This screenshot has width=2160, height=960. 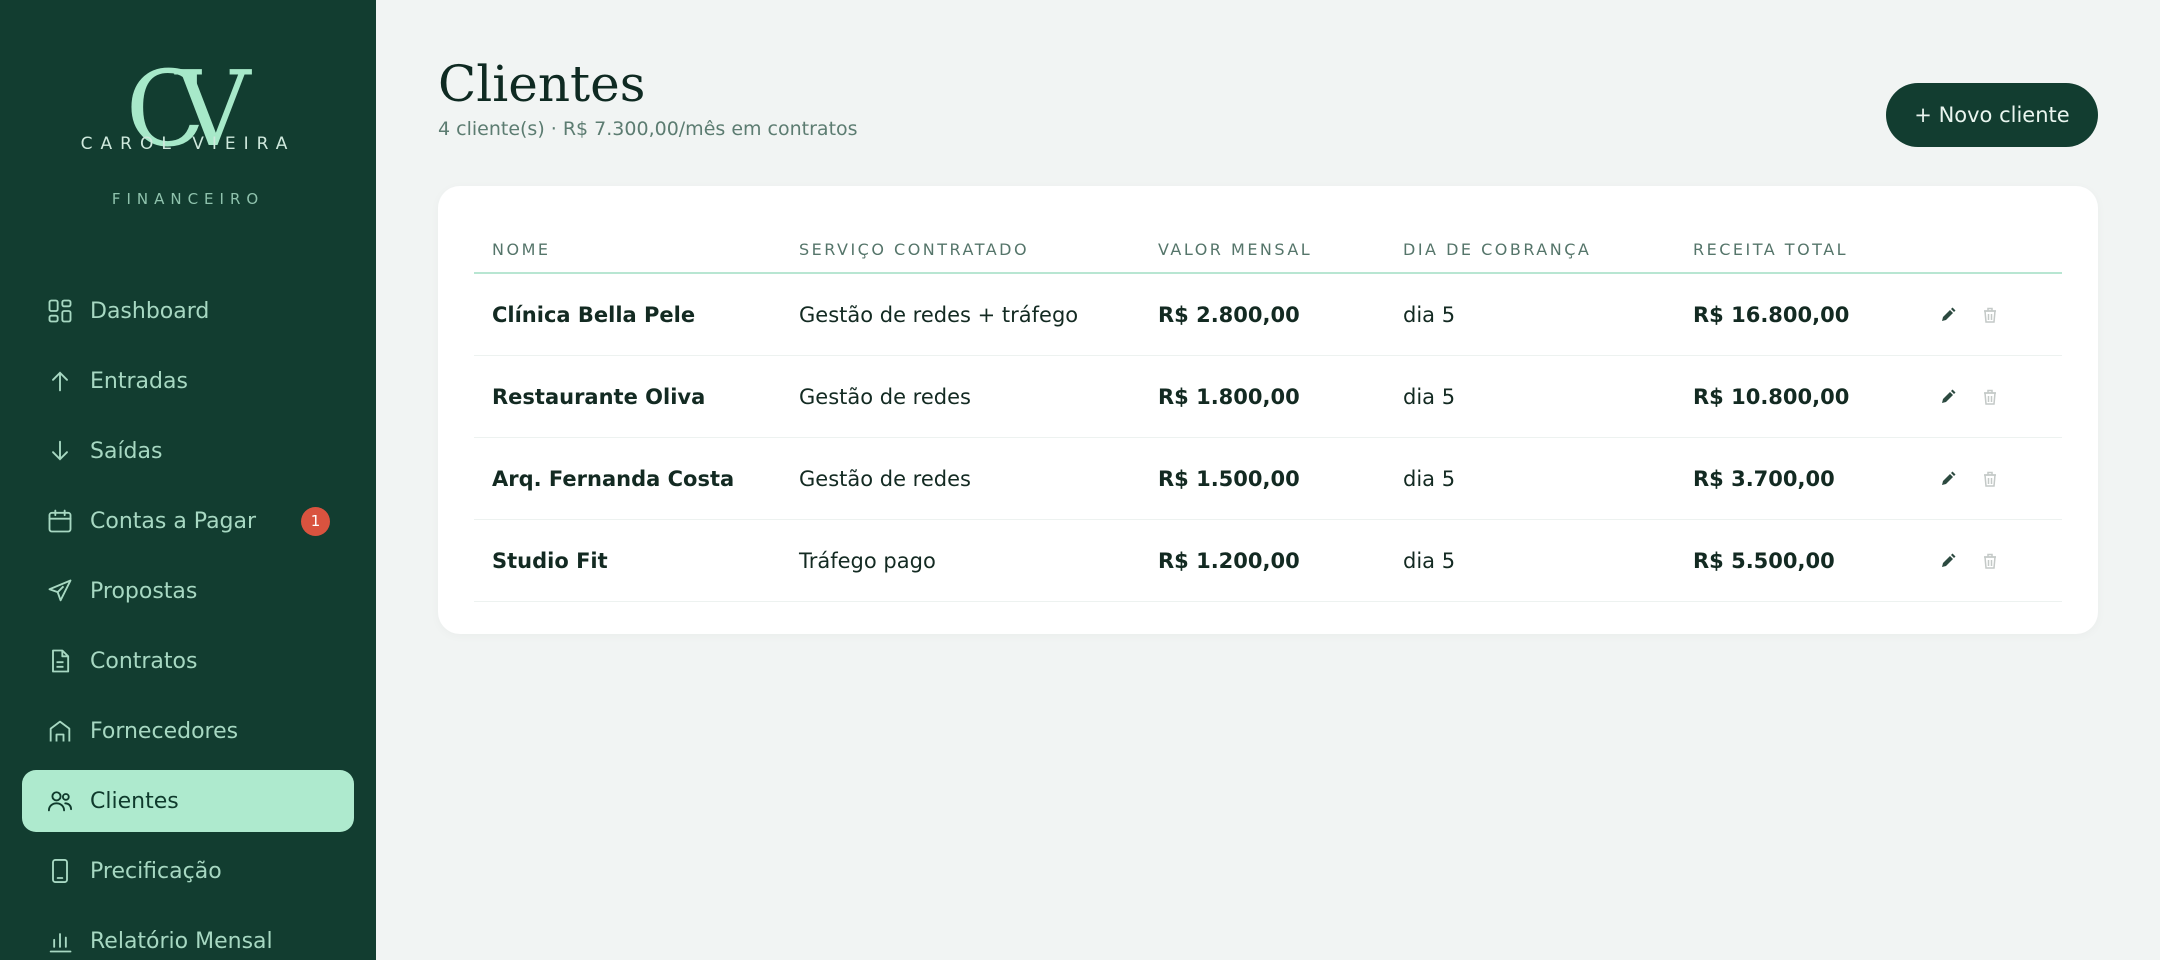 I want to click on bar-chart-icon, so click(x=60, y=941).